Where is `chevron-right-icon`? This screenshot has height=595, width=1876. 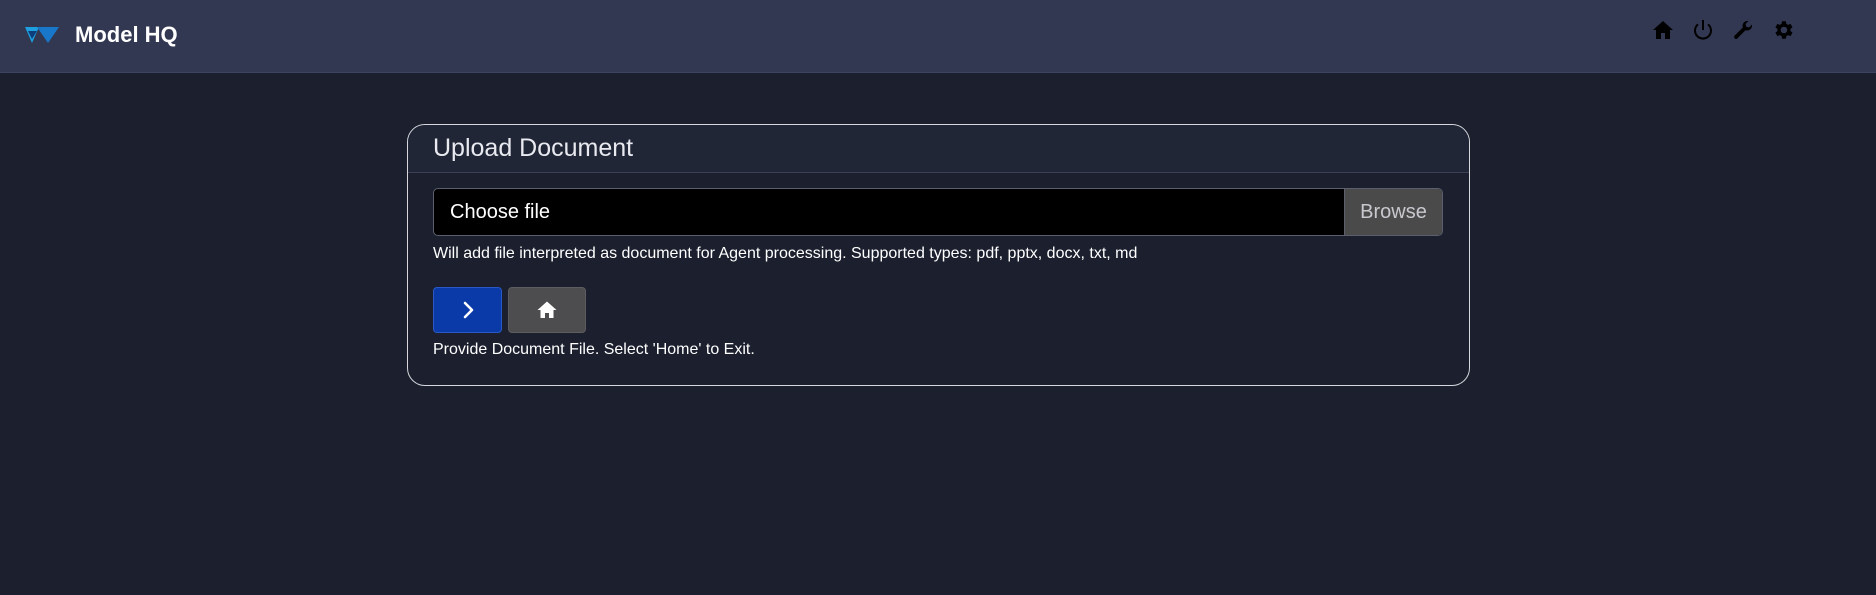
chevron-right-icon is located at coordinates (468, 310).